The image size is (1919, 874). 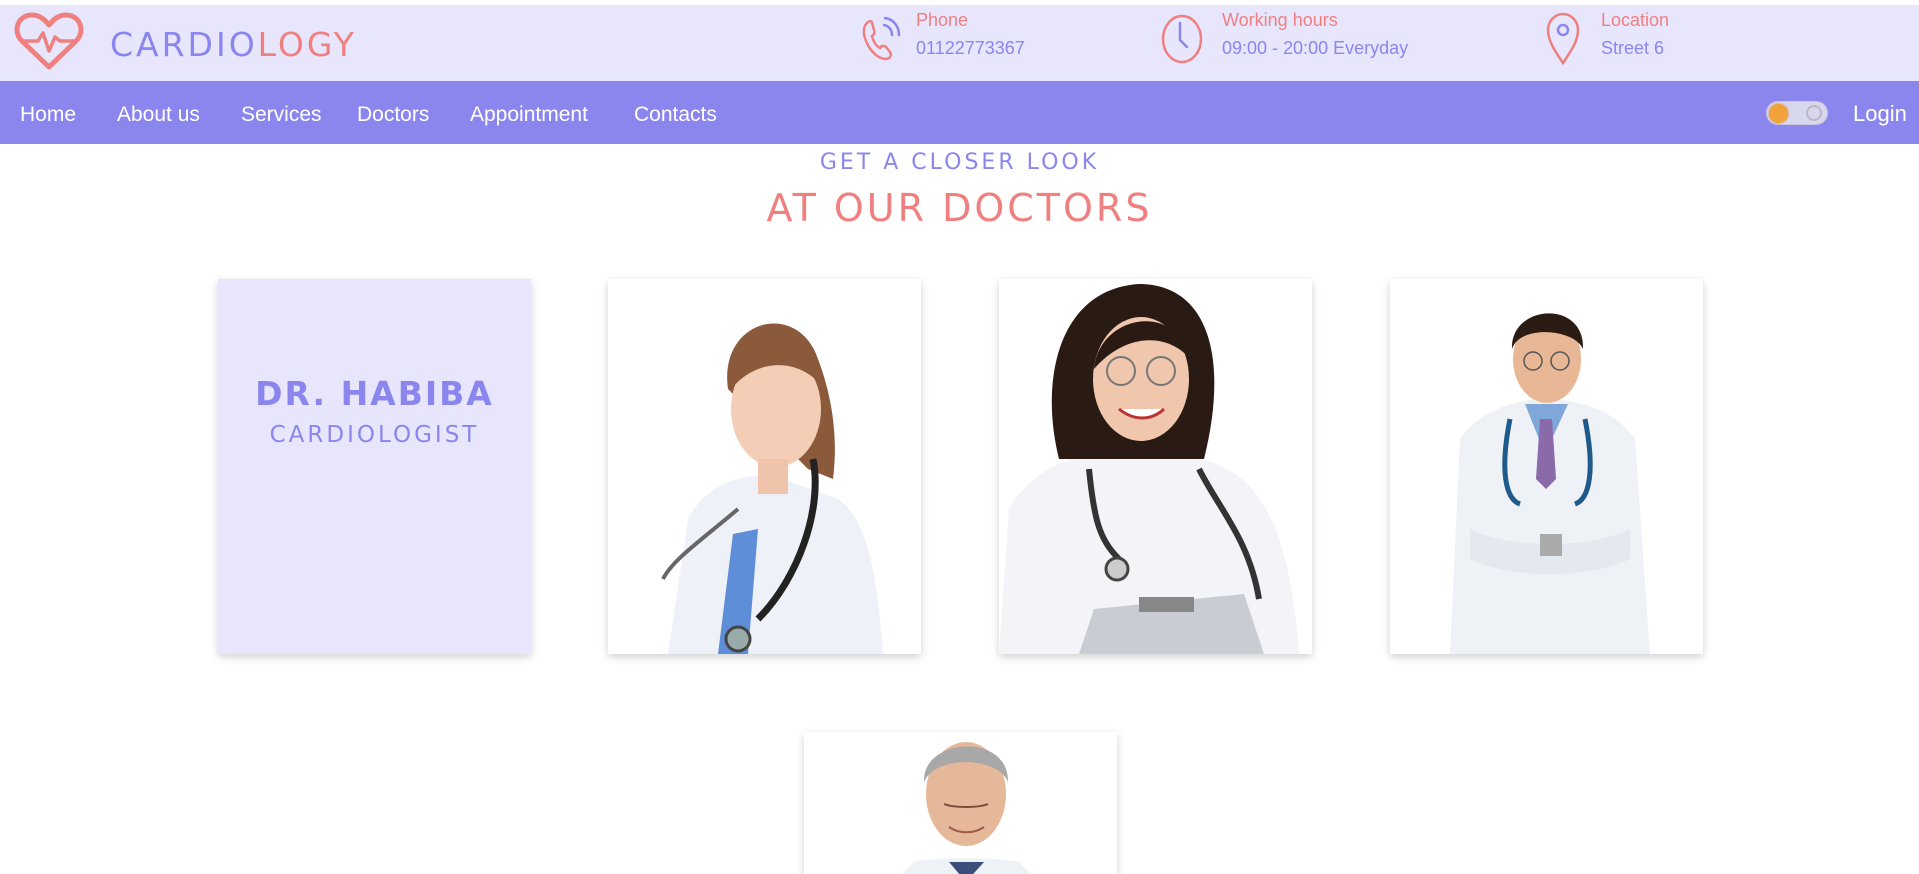 I want to click on nav-about-us: About us, so click(x=158, y=115).